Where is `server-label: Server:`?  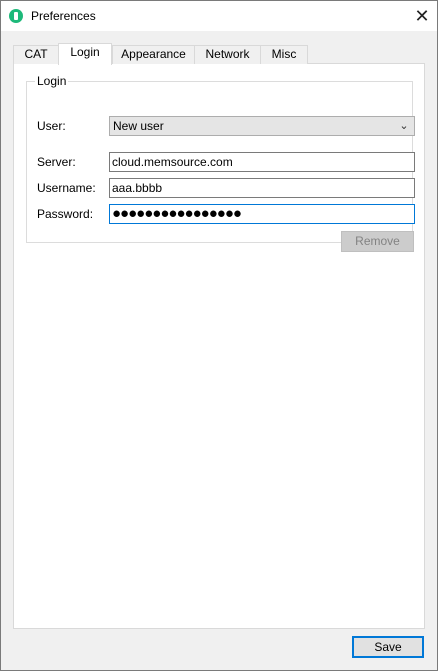
server-label: Server: is located at coordinates (56, 162).